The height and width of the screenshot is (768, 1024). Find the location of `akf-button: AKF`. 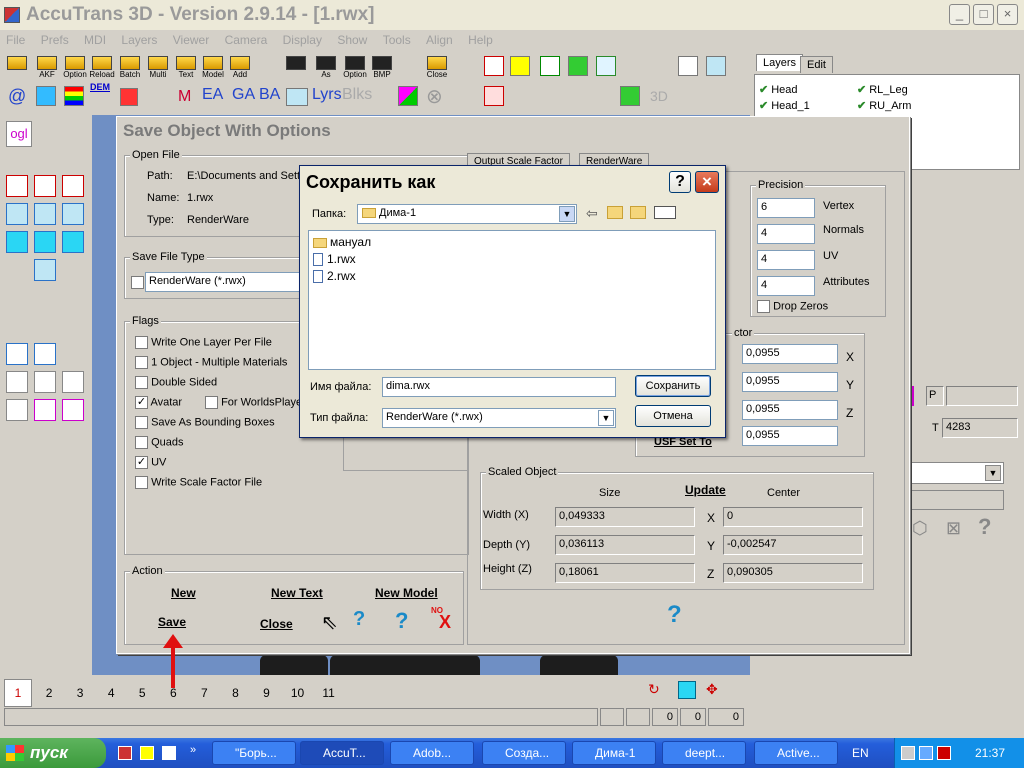

akf-button: AKF is located at coordinates (47, 67).